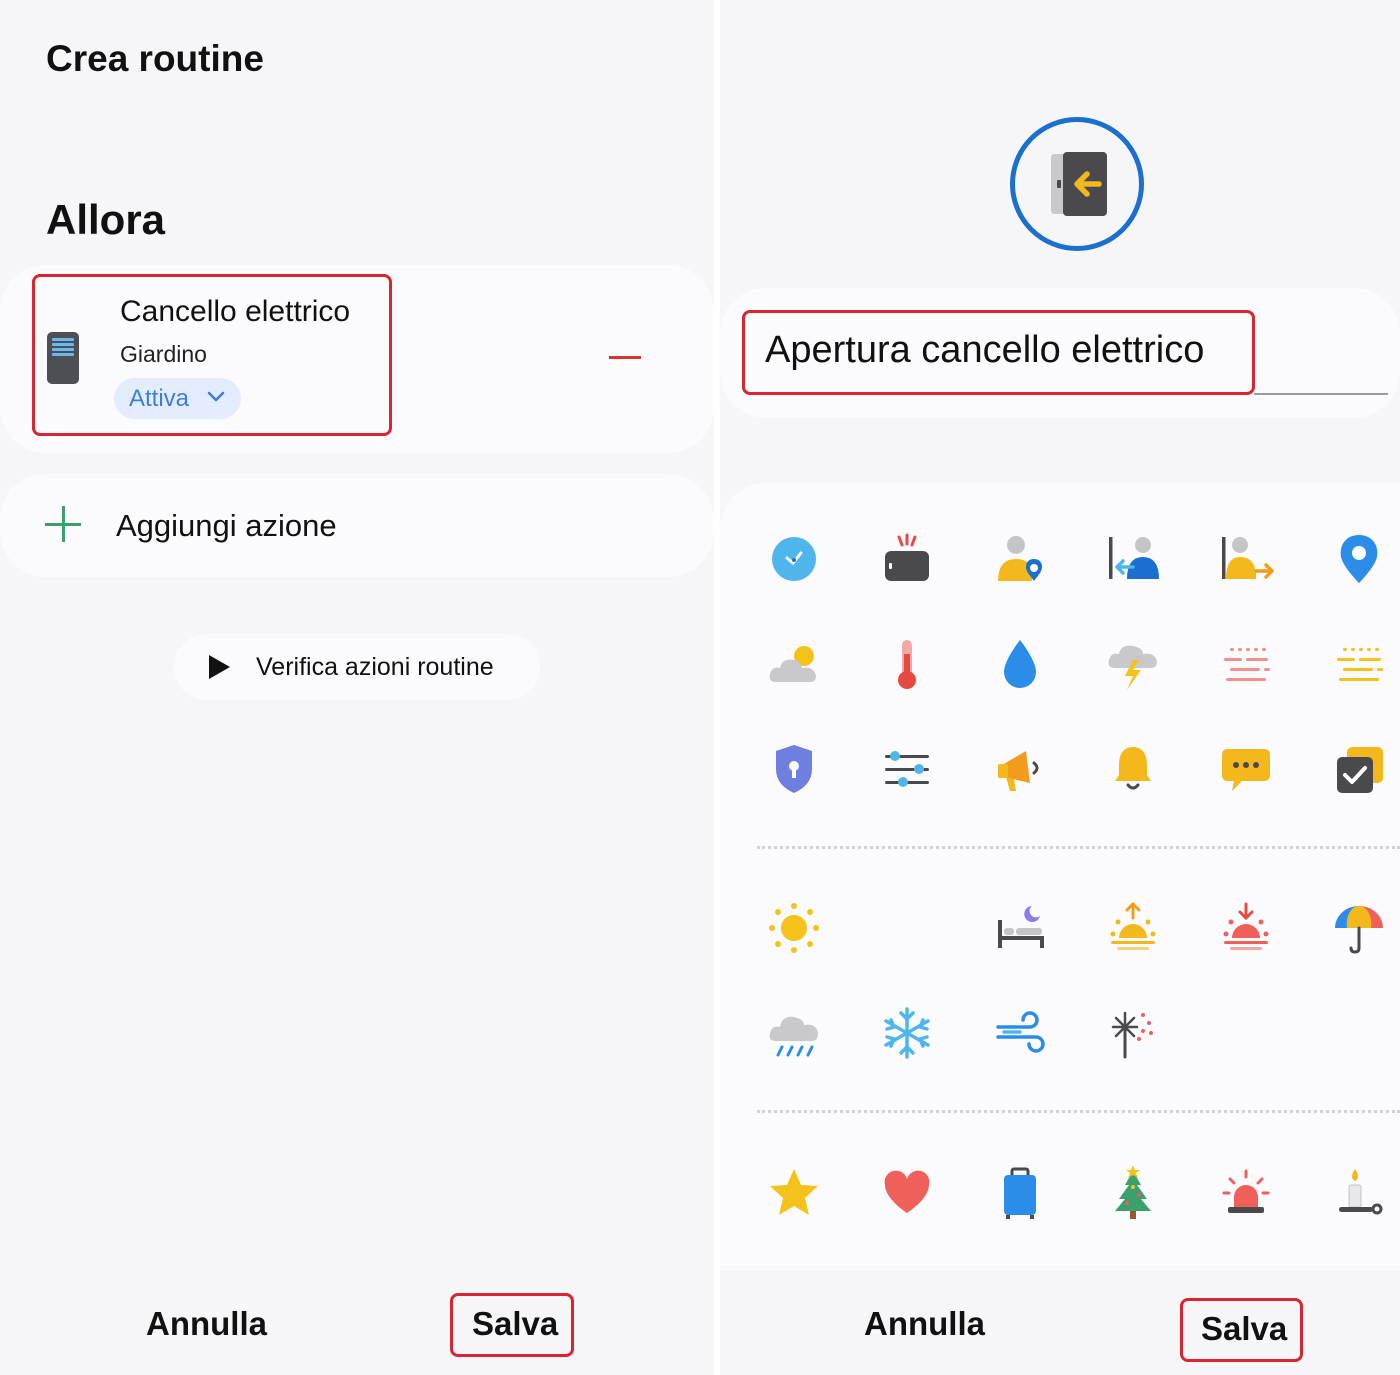 The image size is (1400, 1375). Describe the element at coordinates (106, 219) in the screenshot. I see `section-title-then: Allora` at that location.